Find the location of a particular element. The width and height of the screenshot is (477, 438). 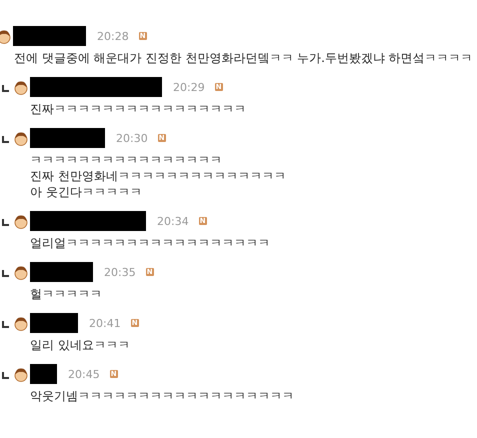

comment-text: 전에 댓글중에 해운대가 진정한 천만영화라던뎈ㅋㅋ 누가.두번봤겠냐 하면섴ㅋㅋㅋㅋ is located at coordinates (244, 58).